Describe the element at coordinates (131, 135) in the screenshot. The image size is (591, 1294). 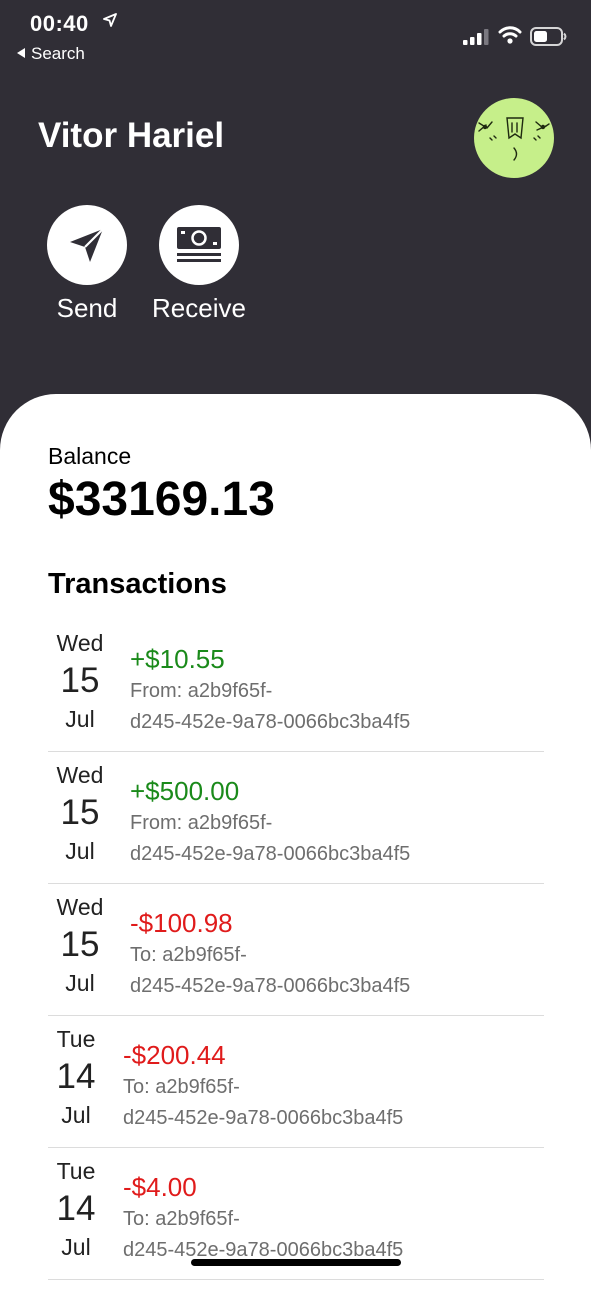
I see `user-name: Vitor Hariel` at that location.